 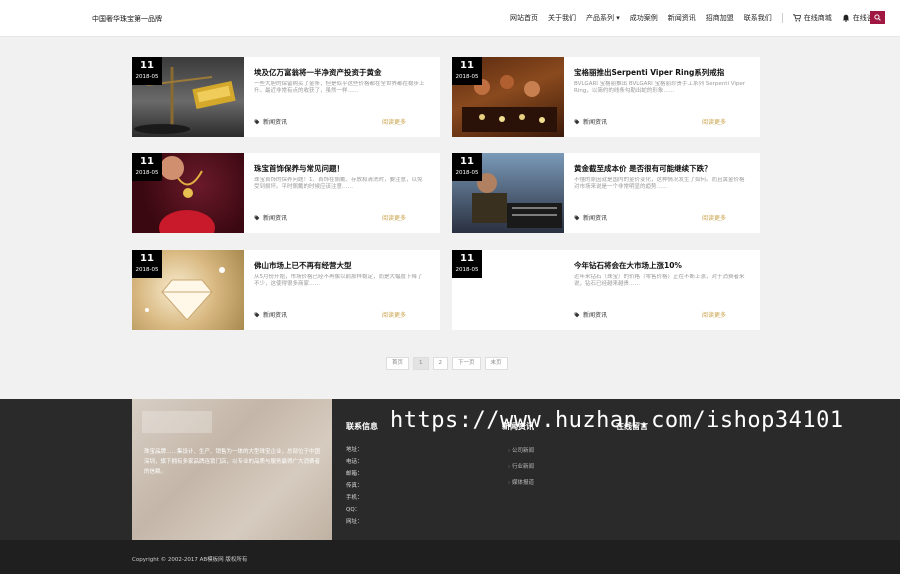 What do you see at coordinates (644, 18) in the screenshot?
I see `nav-cases: 成功案例` at bounding box center [644, 18].